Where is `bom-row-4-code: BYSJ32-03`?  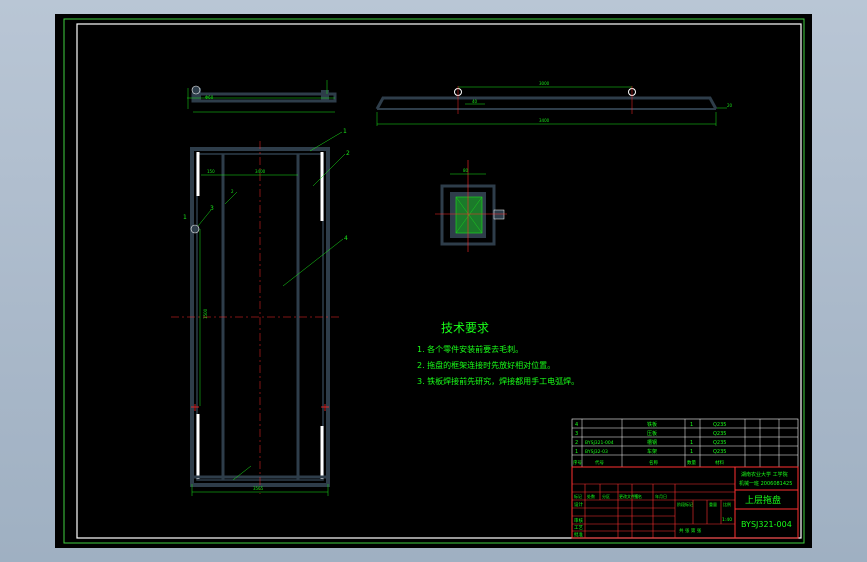
bom-row-4-code: BYSJ32-03 is located at coordinates (596, 452).